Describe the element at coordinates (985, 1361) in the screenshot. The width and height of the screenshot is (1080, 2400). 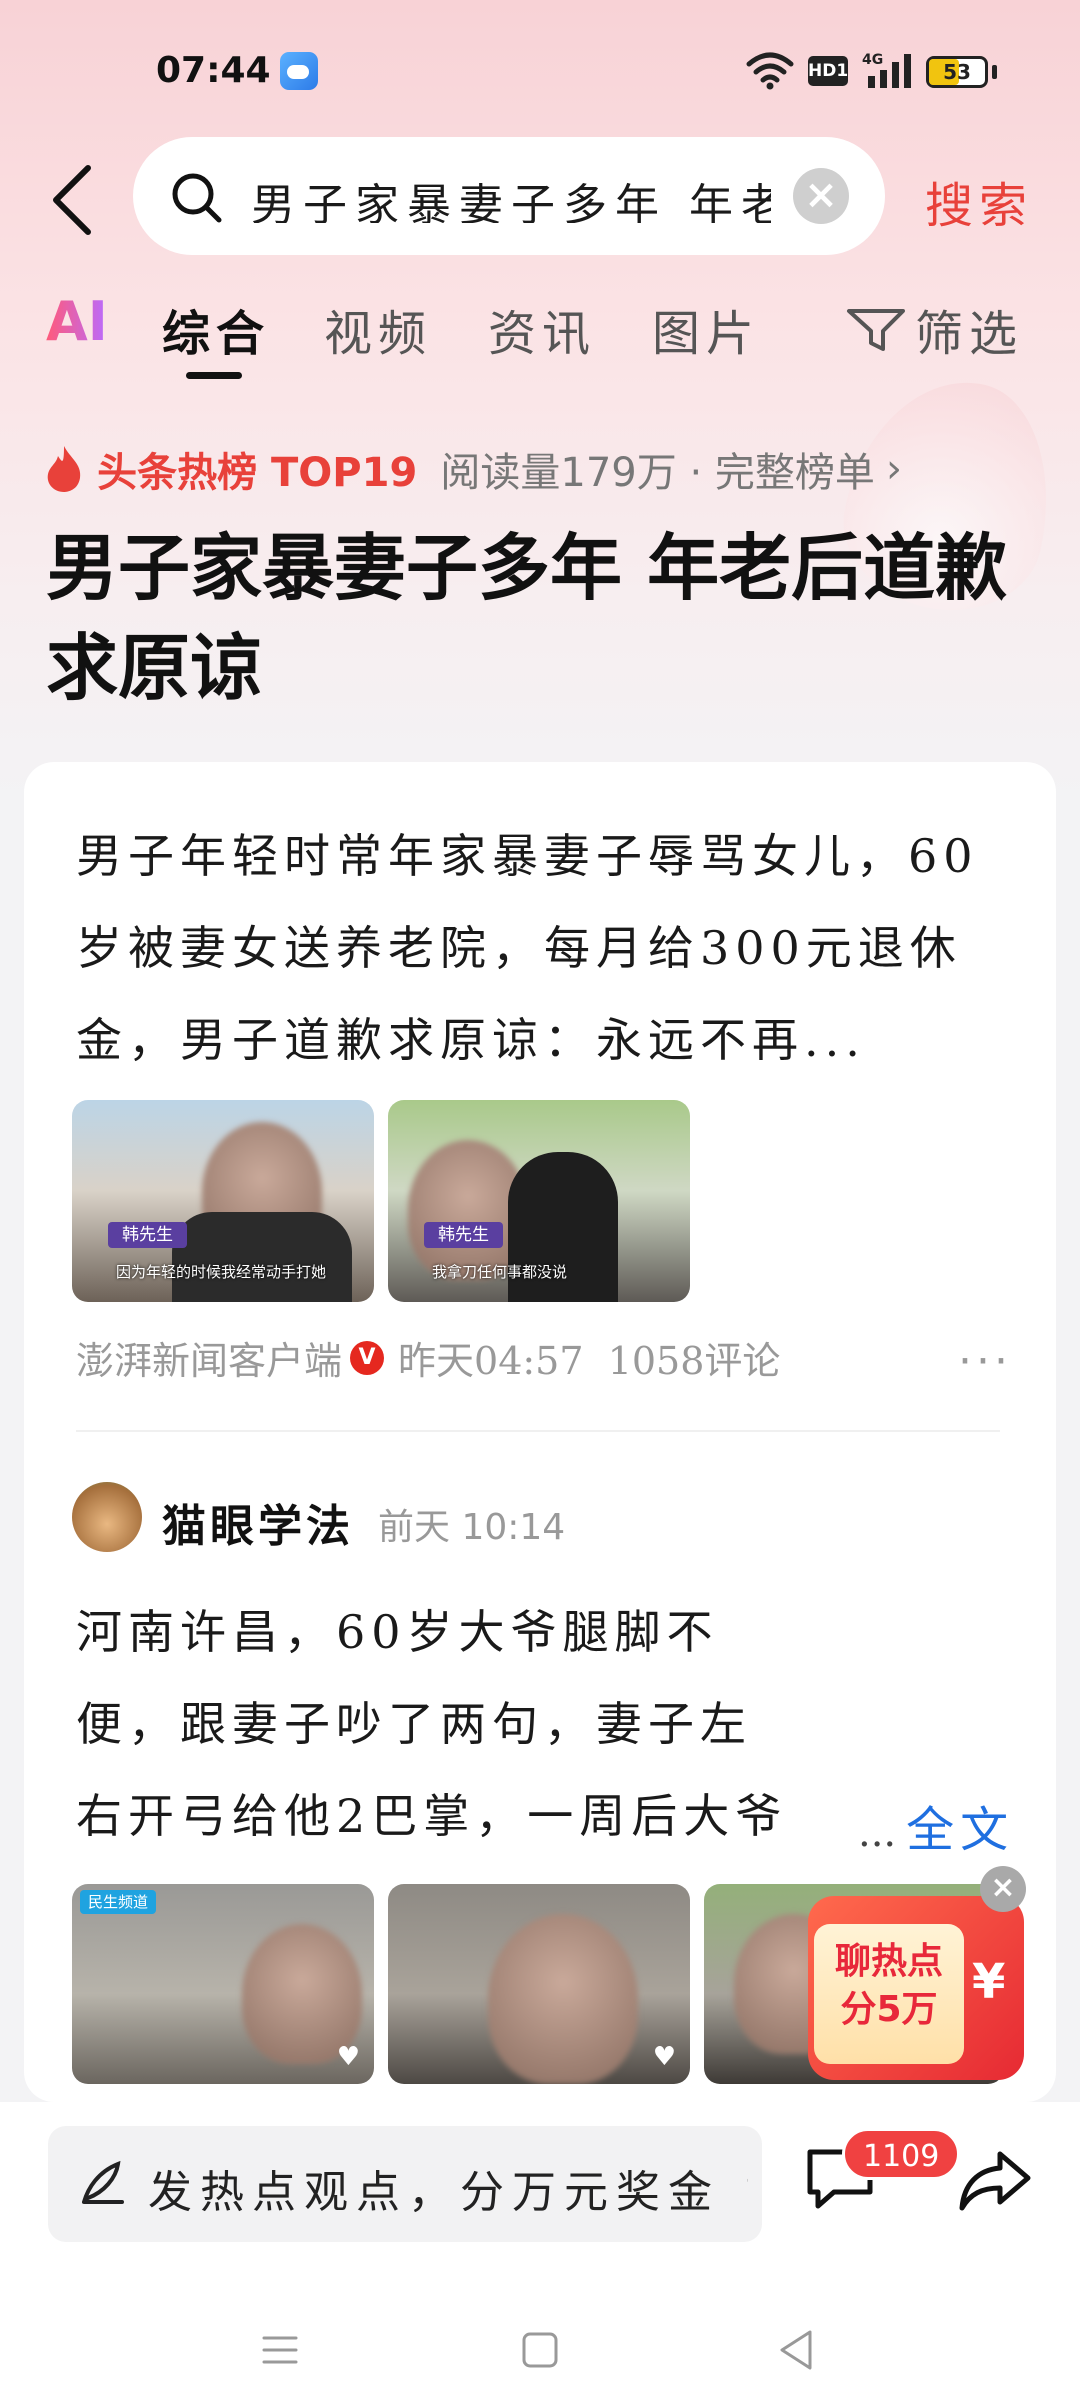
I see `more-options-icon: ···` at that location.